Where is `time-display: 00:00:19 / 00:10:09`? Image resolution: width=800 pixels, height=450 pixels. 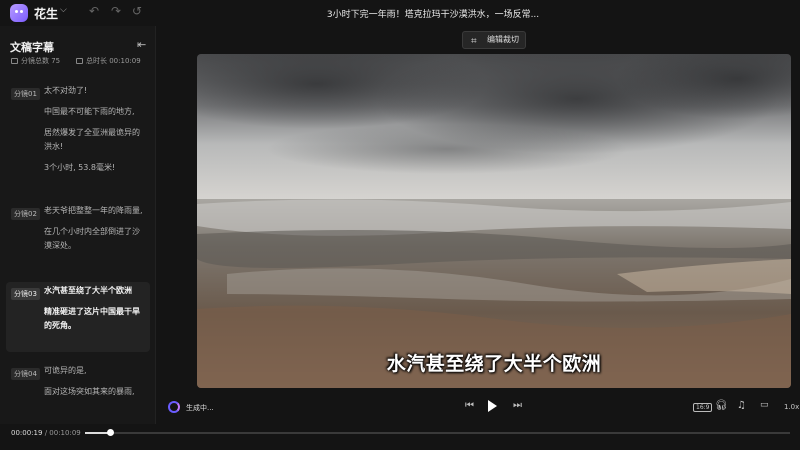
time-display: 00:00:19 / 00:10:09 is located at coordinates (46, 433).